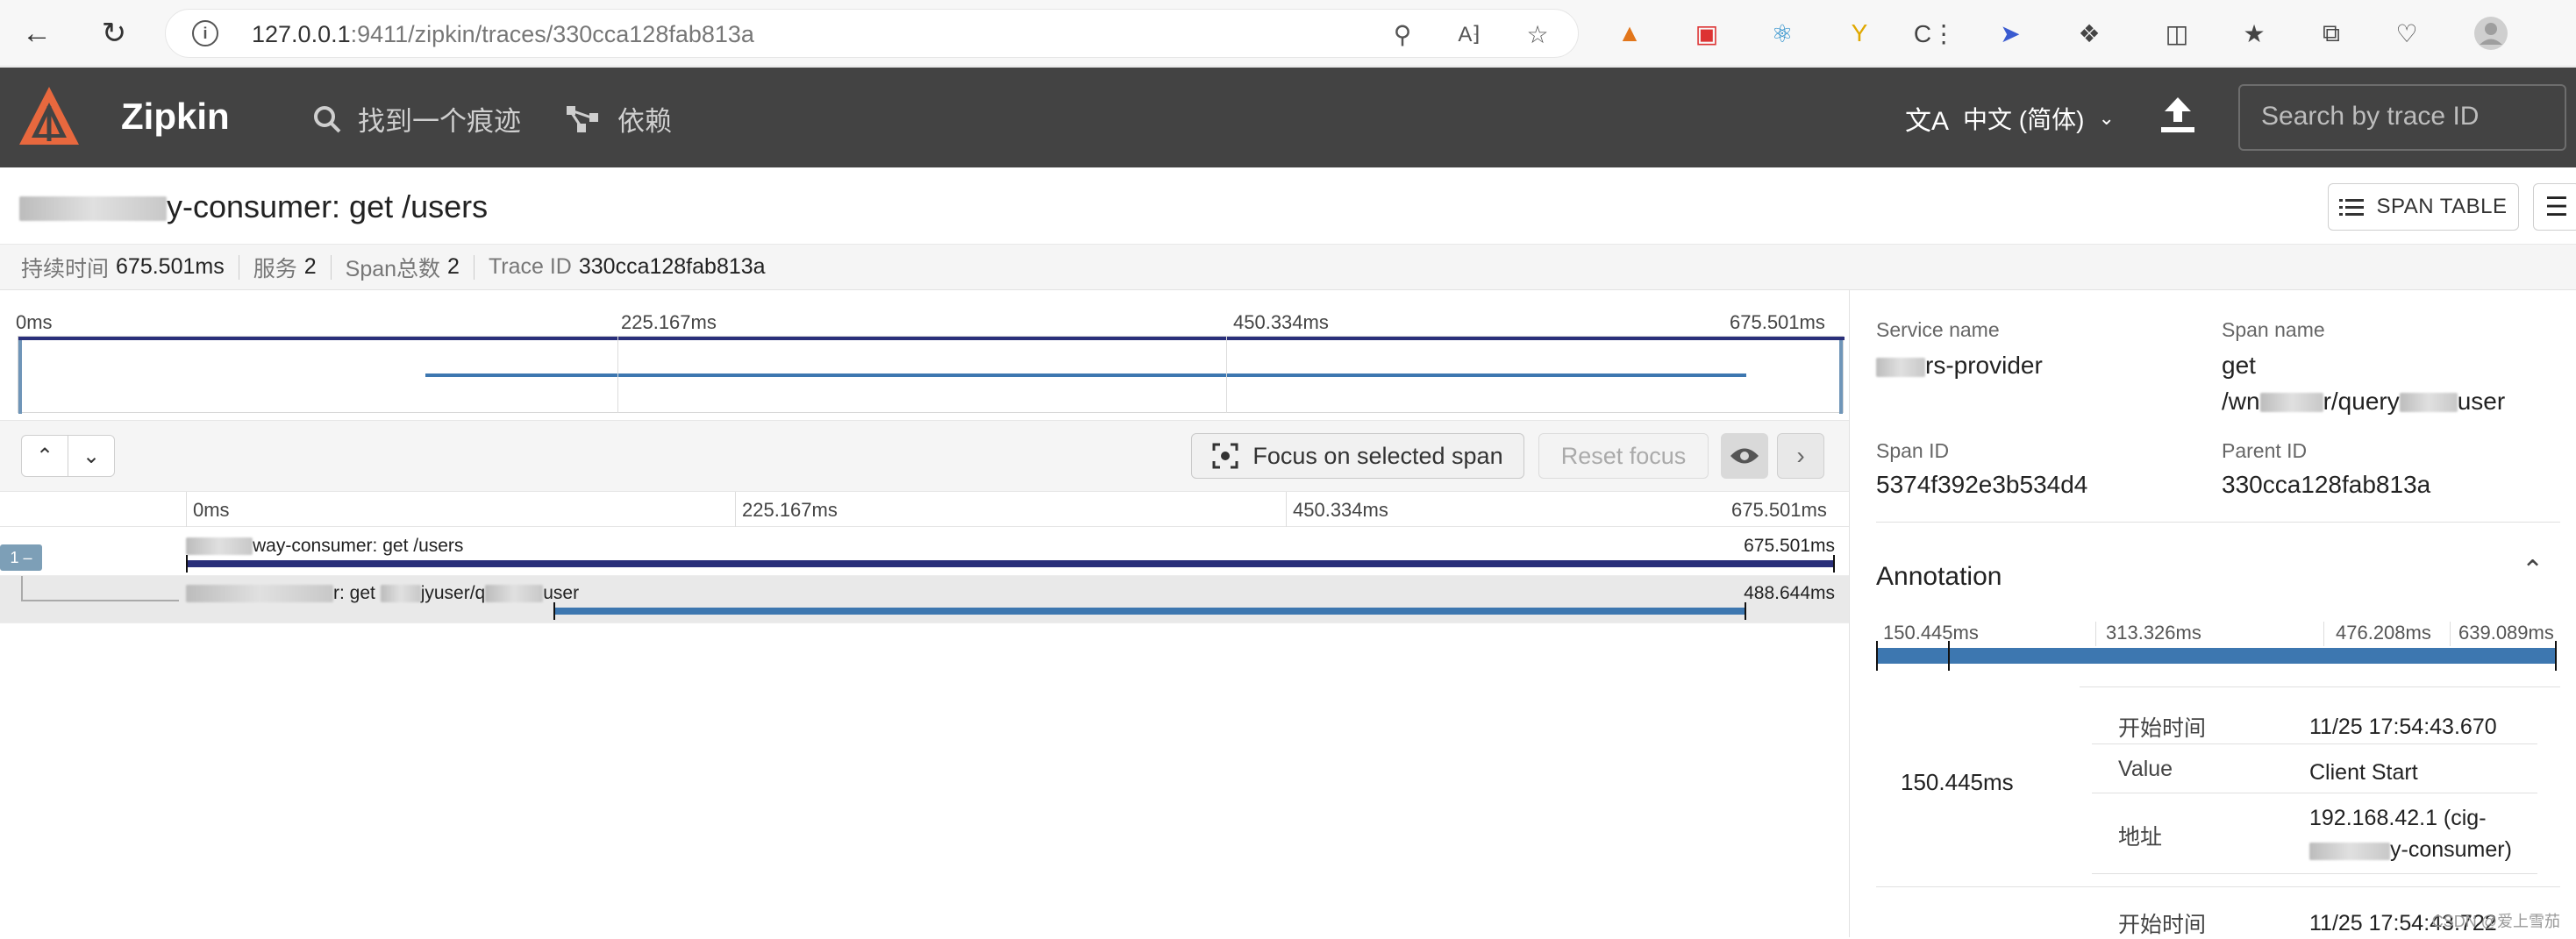 Image resolution: width=2576 pixels, height=939 pixels. What do you see at coordinates (2491, 34) in the screenshot?
I see `profile-avatar-icon` at bounding box center [2491, 34].